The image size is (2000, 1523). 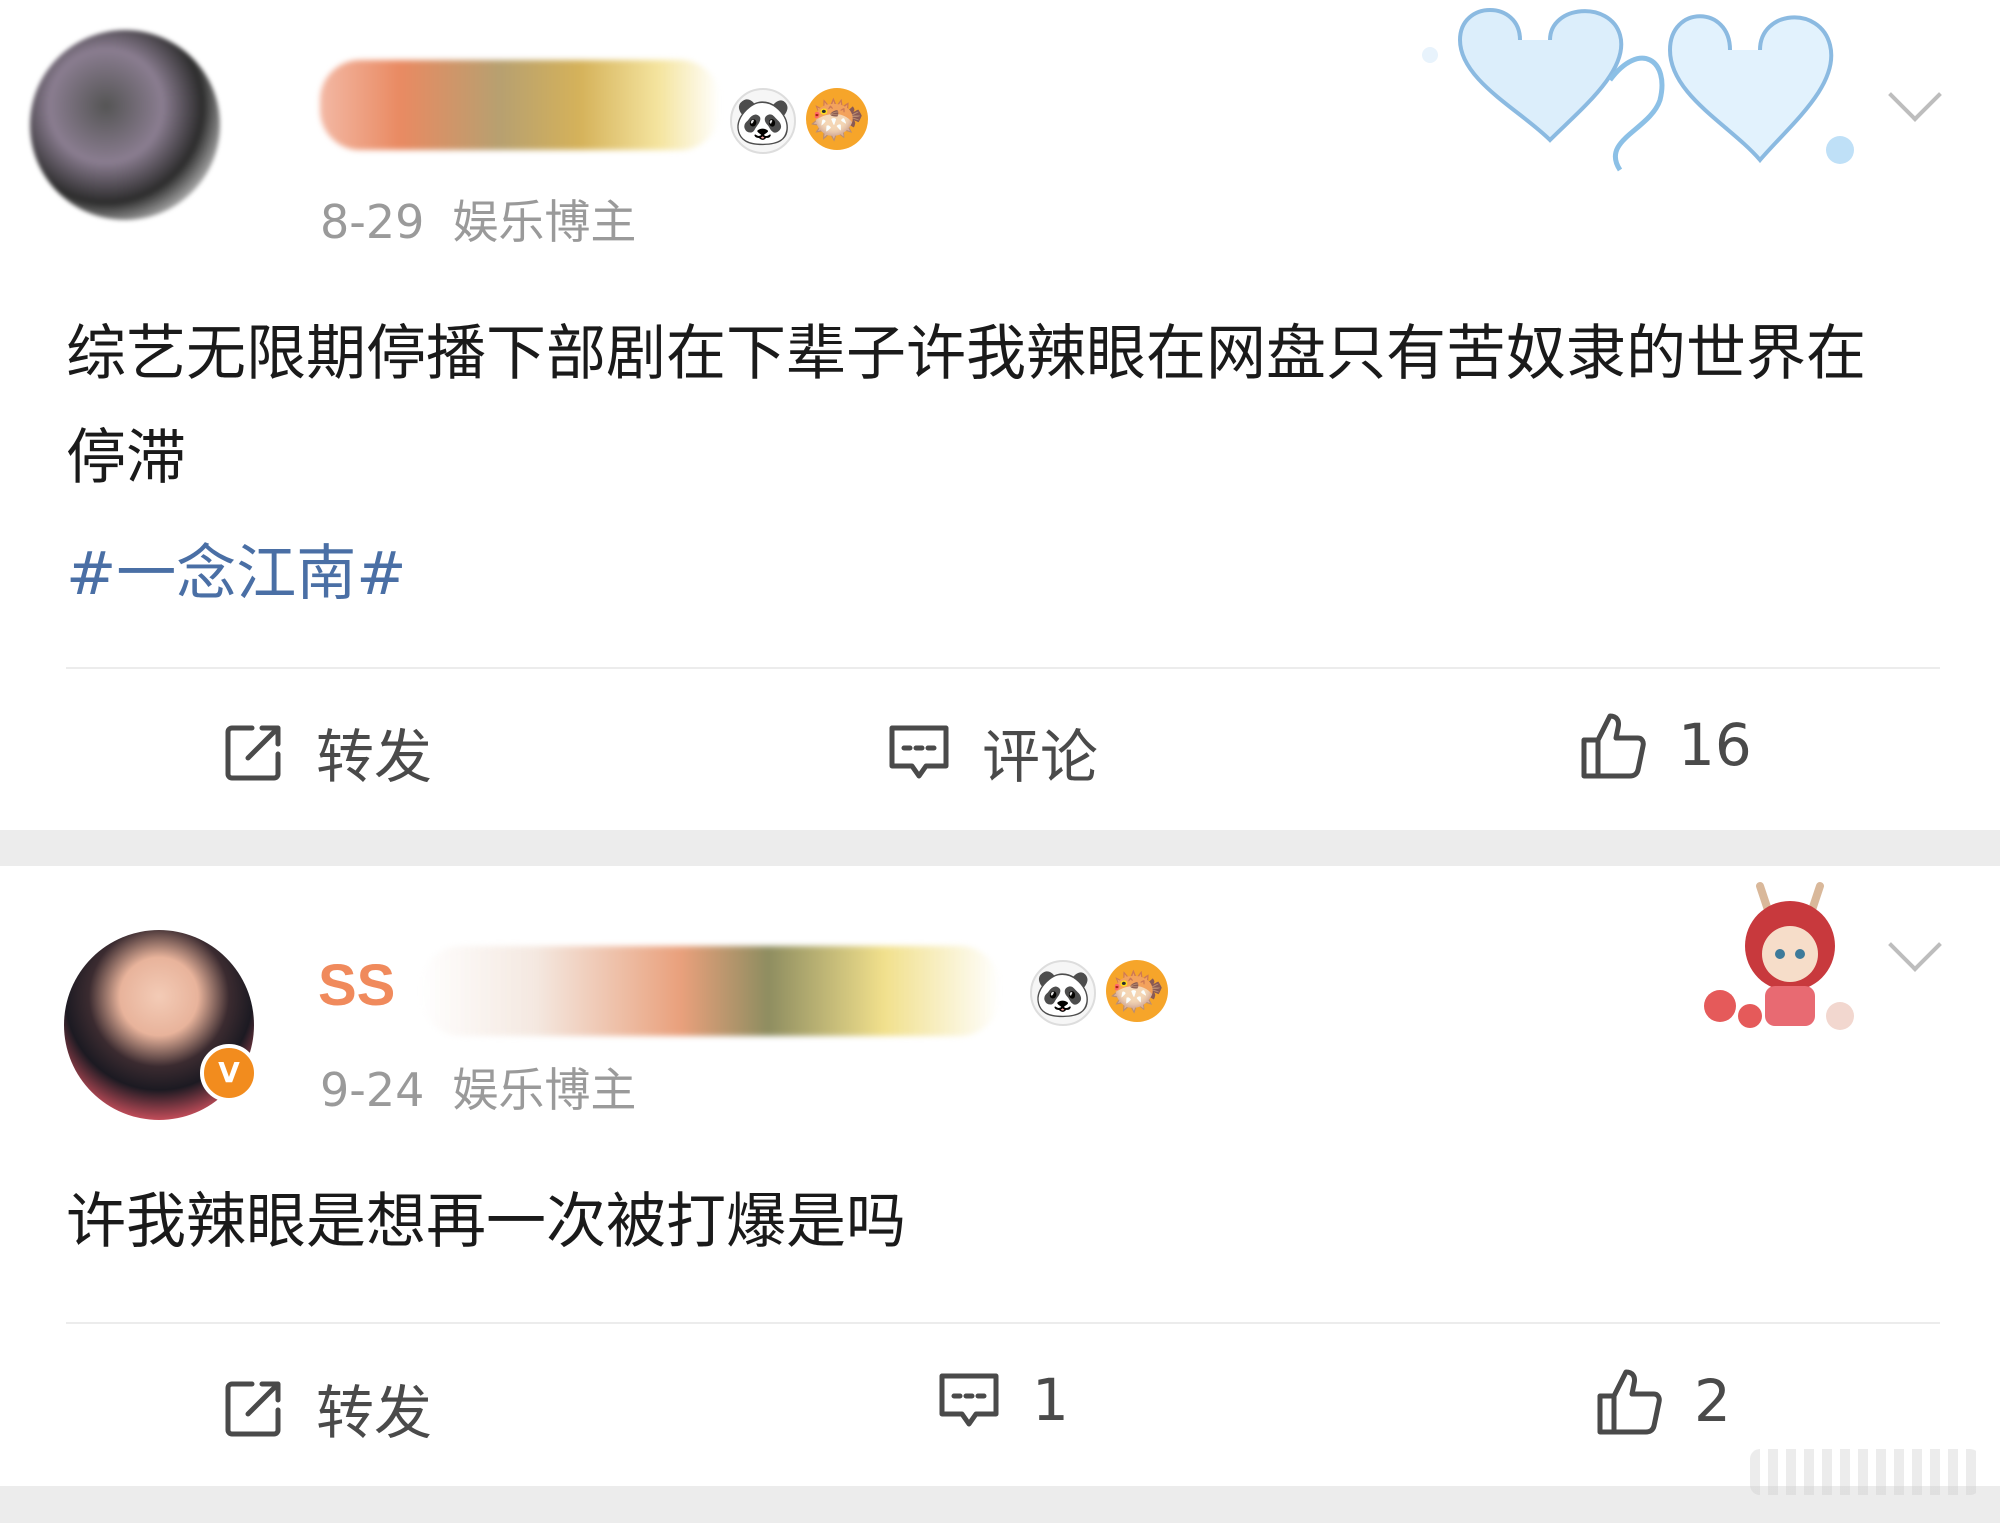 I want to click on post-meta: 9-24 娱乐博主, so click(x=478, y=1087).